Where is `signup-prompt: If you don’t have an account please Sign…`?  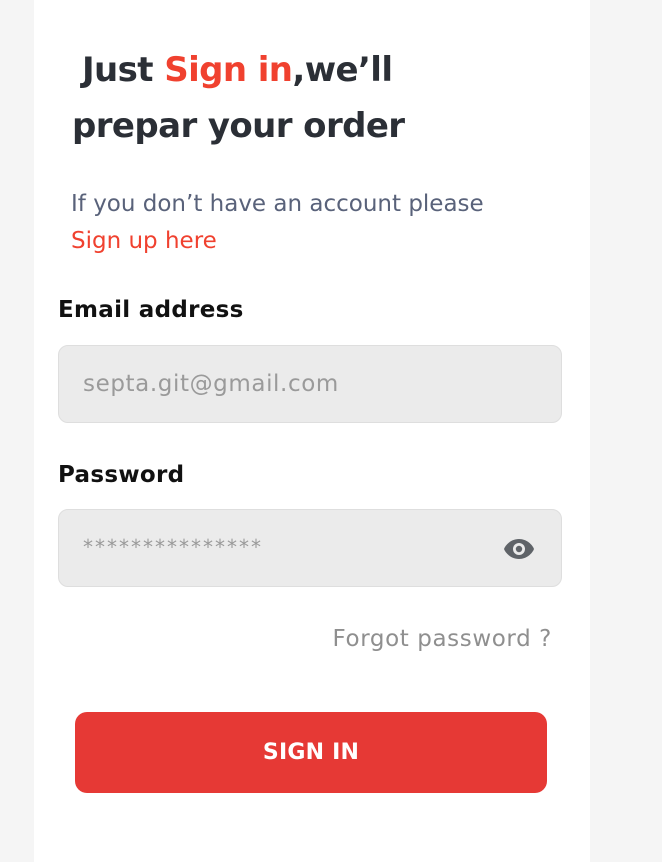 signup-prompt: If you don’t have an account please Sign… is located at coordinates (281, 223).